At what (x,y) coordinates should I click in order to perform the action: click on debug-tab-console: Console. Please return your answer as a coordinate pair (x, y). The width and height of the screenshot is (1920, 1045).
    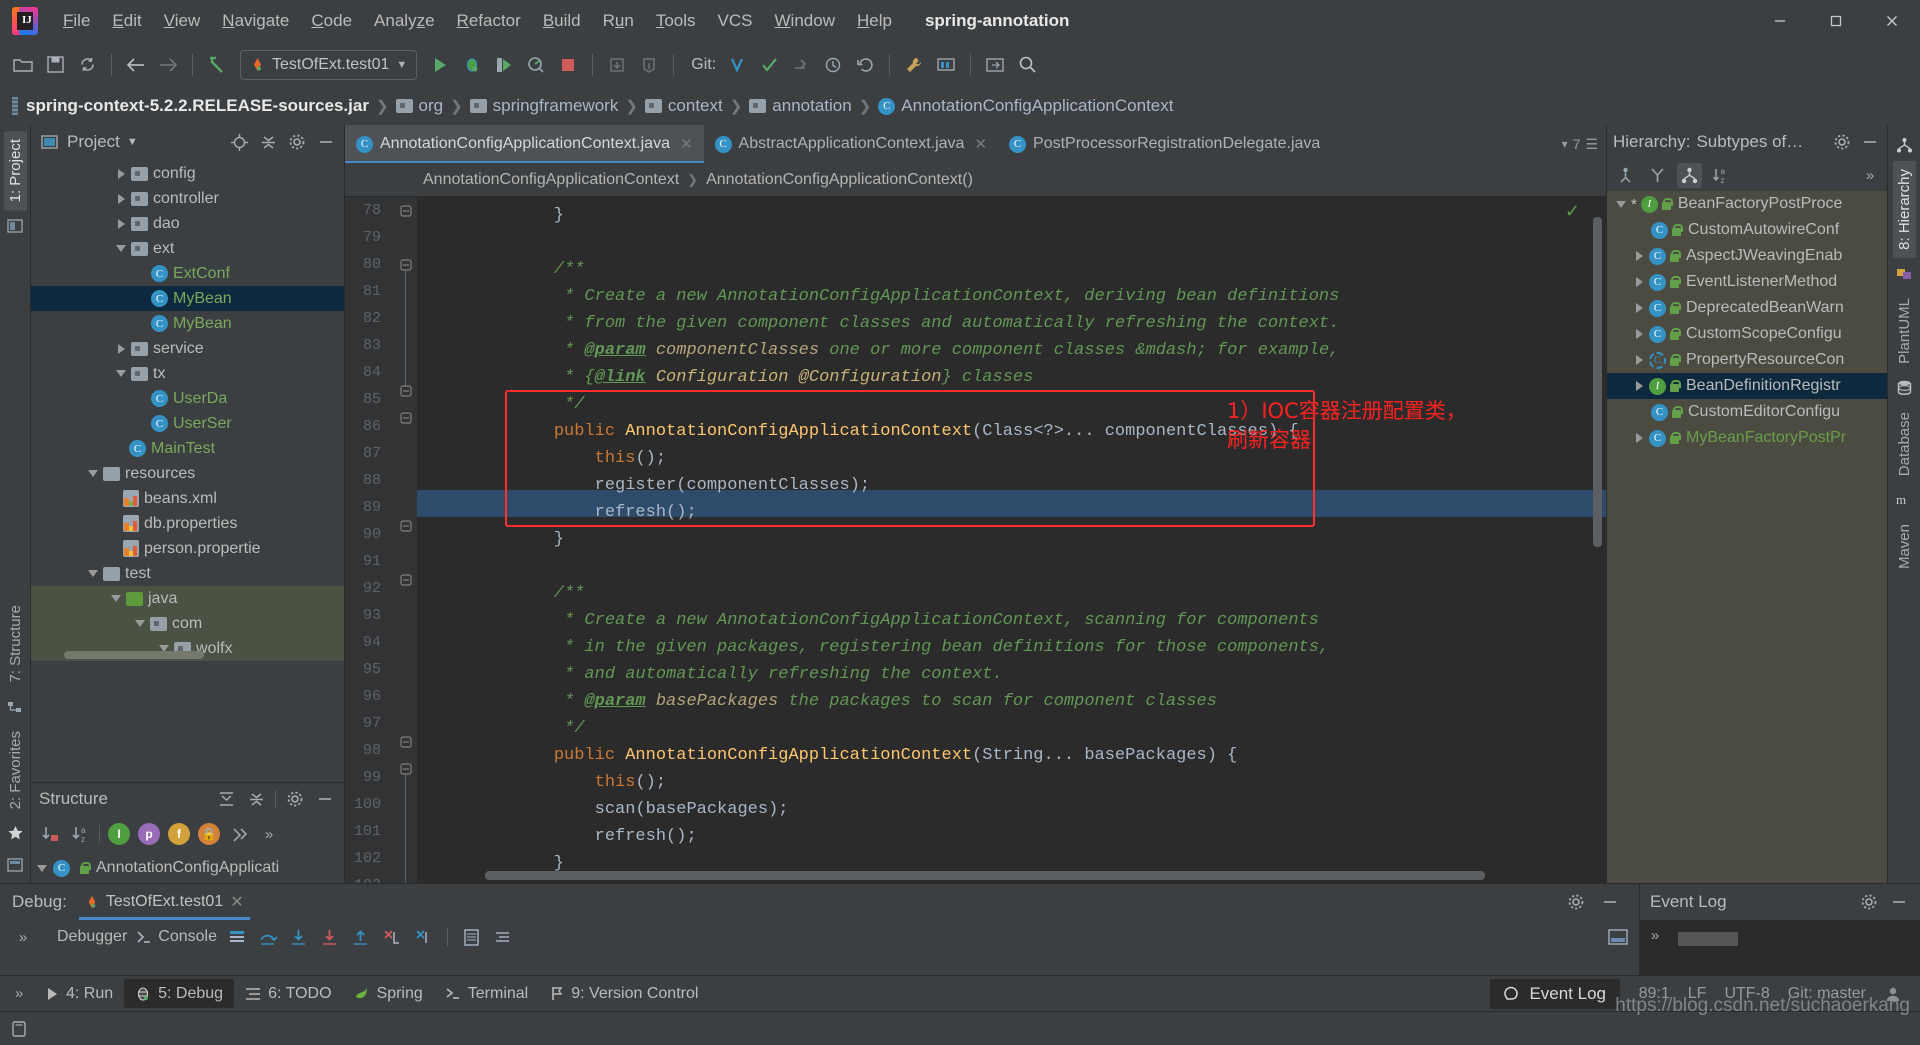
    Looking at the image, I should click on (176, 937).